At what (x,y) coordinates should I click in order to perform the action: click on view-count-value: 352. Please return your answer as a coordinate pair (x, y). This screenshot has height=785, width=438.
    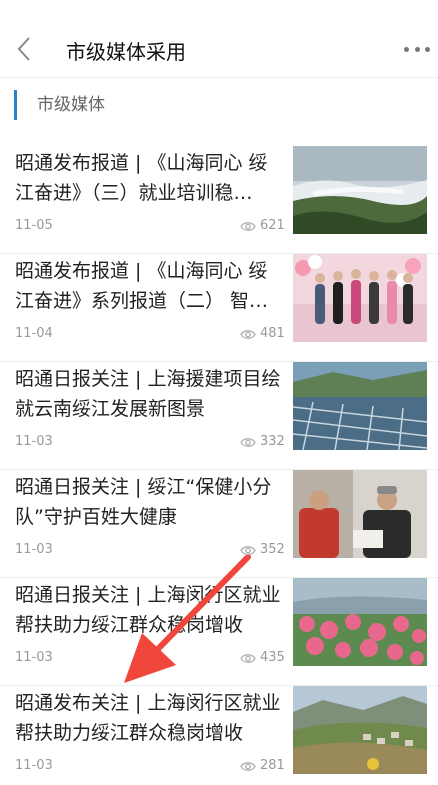
    Looking at the image, I should click on (272, 549).